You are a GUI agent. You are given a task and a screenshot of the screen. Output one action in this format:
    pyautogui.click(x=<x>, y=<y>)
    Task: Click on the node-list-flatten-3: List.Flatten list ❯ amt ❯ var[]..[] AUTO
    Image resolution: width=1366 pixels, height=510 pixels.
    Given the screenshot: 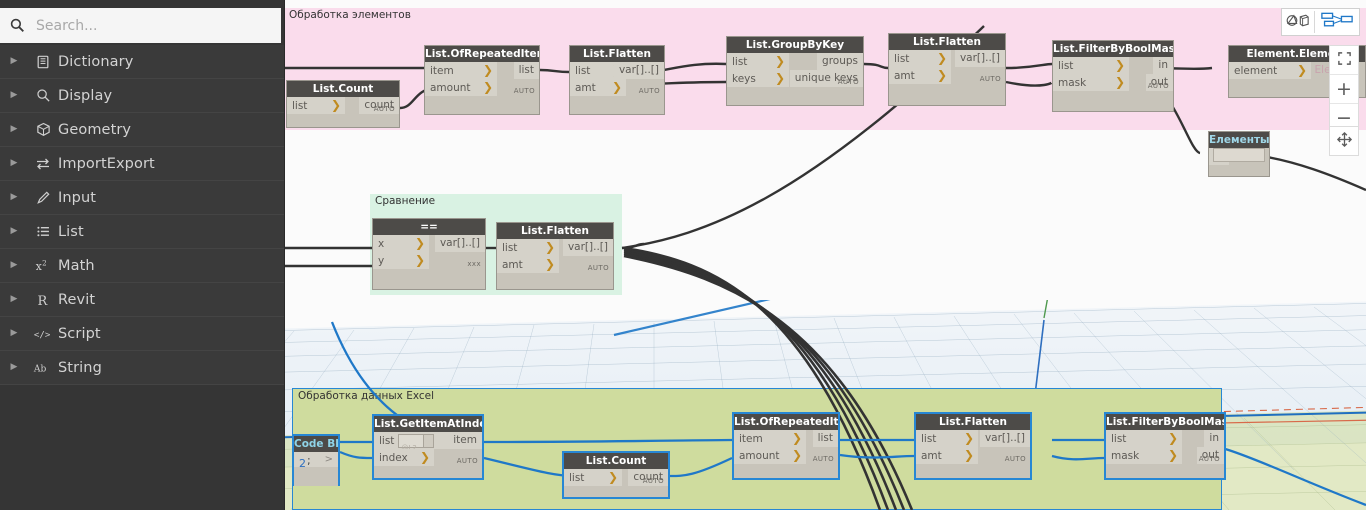 What is the action you would take?
    pyautogui.click(x=555, y=256)
    